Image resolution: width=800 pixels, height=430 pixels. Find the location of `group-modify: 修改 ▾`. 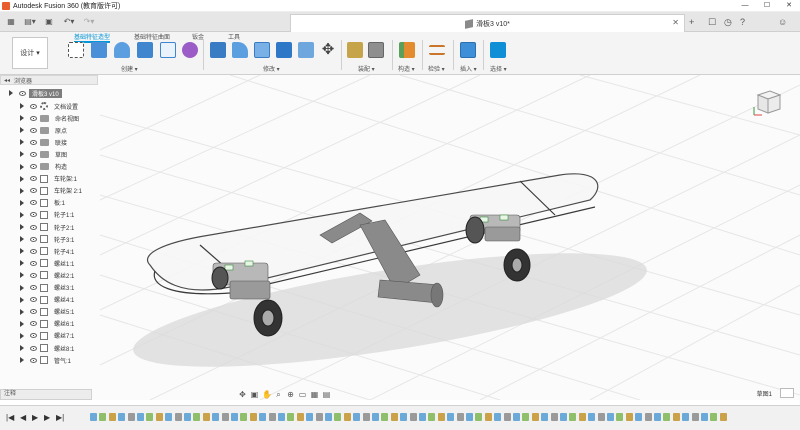

group-modify: 修改 ▾ is located at coordinates (271, 68).